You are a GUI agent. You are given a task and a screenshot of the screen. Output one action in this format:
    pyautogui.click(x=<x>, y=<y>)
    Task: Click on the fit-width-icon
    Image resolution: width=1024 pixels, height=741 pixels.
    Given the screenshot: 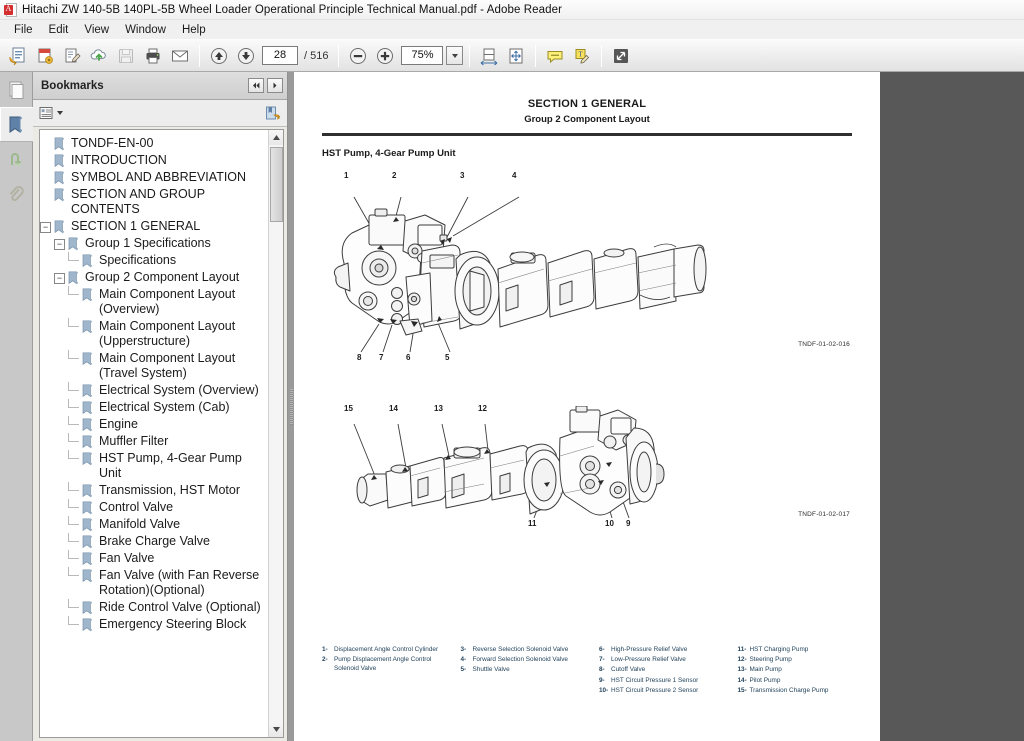 What is the action you would take?
    pyautogui.click(x=489, y=56)
    